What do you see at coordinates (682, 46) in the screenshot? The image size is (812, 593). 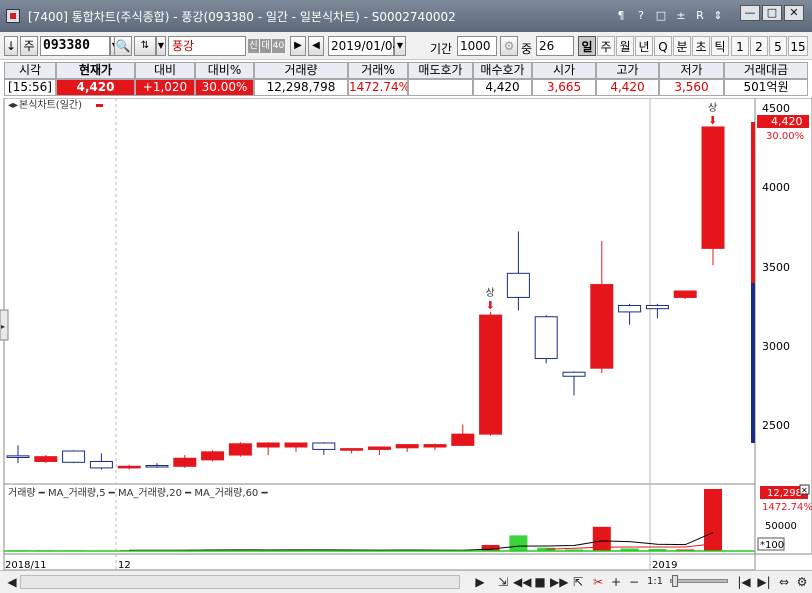 I see `period-minute-button: 분` at bounding box center [682, 46].